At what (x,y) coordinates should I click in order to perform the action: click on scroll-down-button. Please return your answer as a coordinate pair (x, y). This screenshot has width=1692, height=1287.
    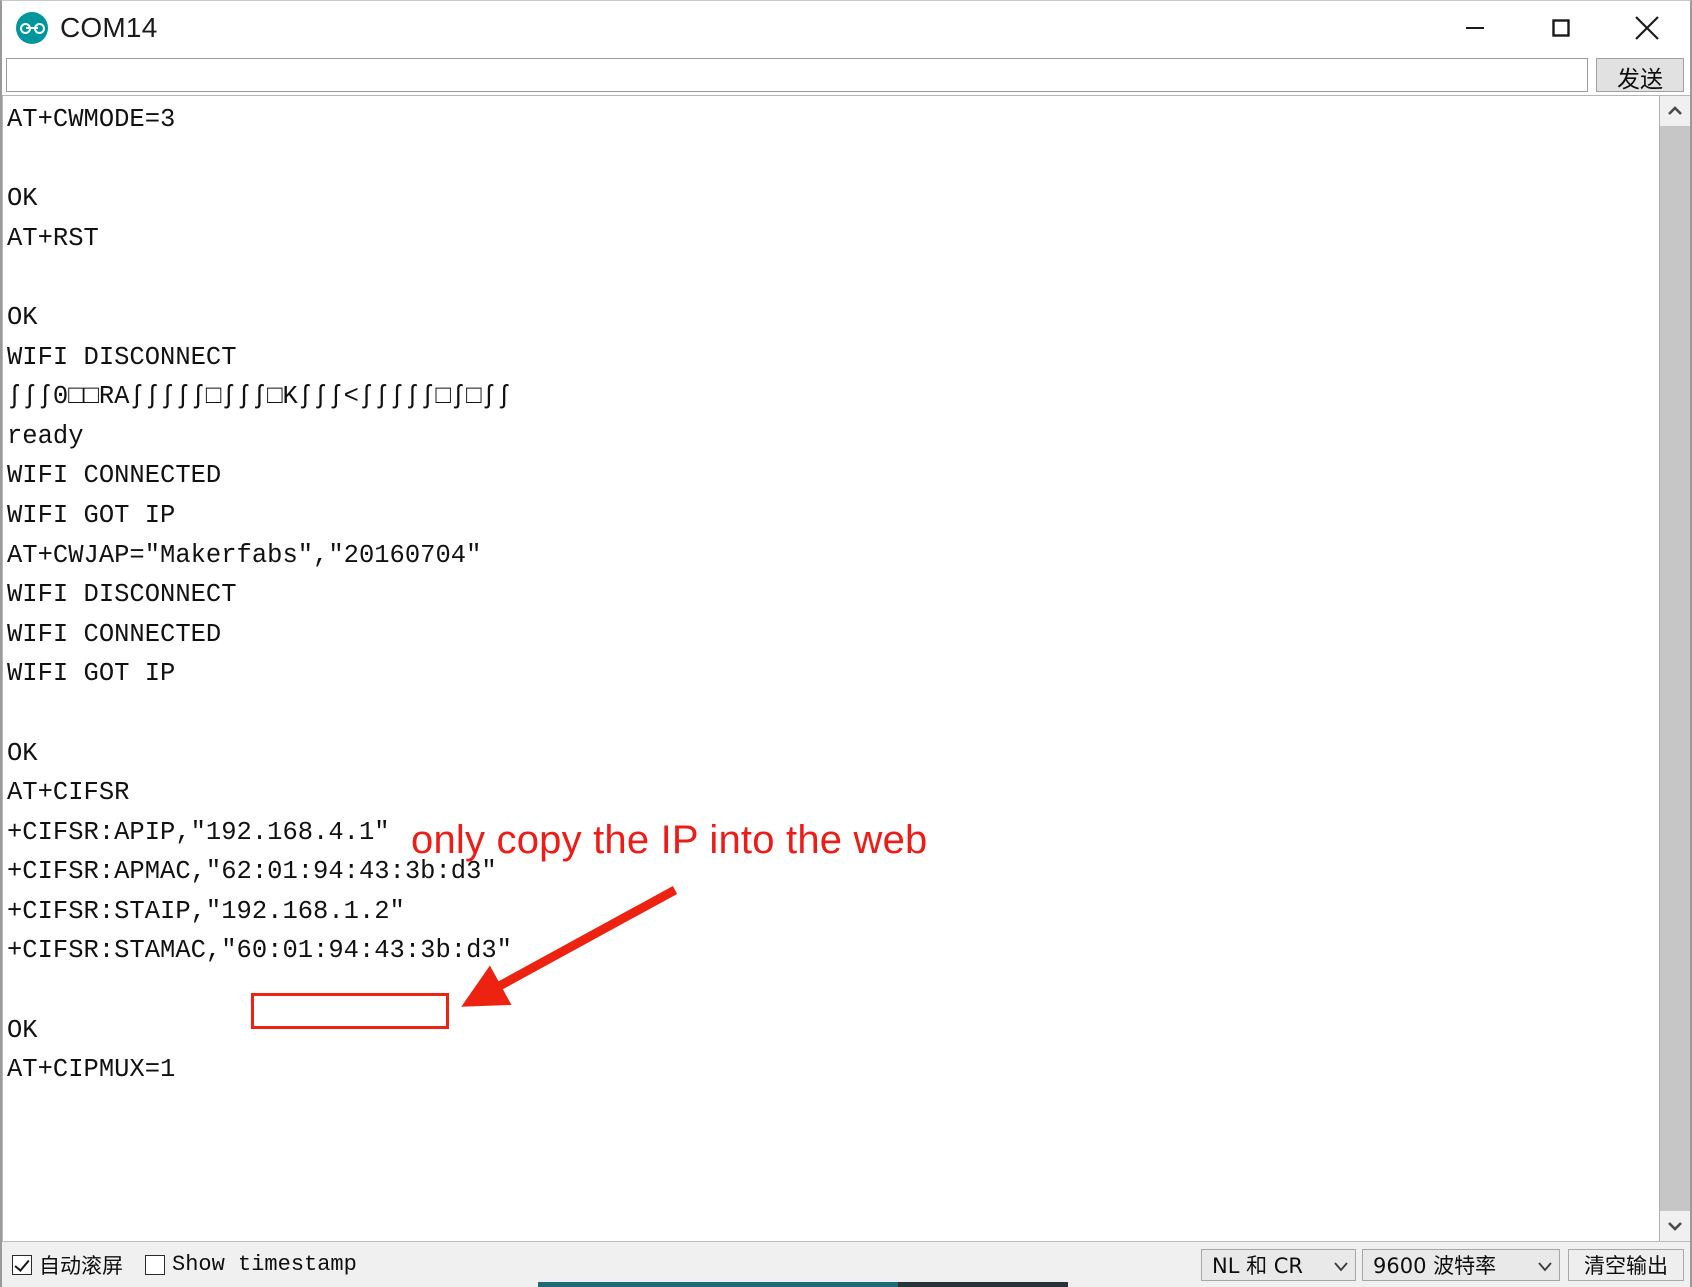
    Looking at the image, I should click on (1675, 1226).